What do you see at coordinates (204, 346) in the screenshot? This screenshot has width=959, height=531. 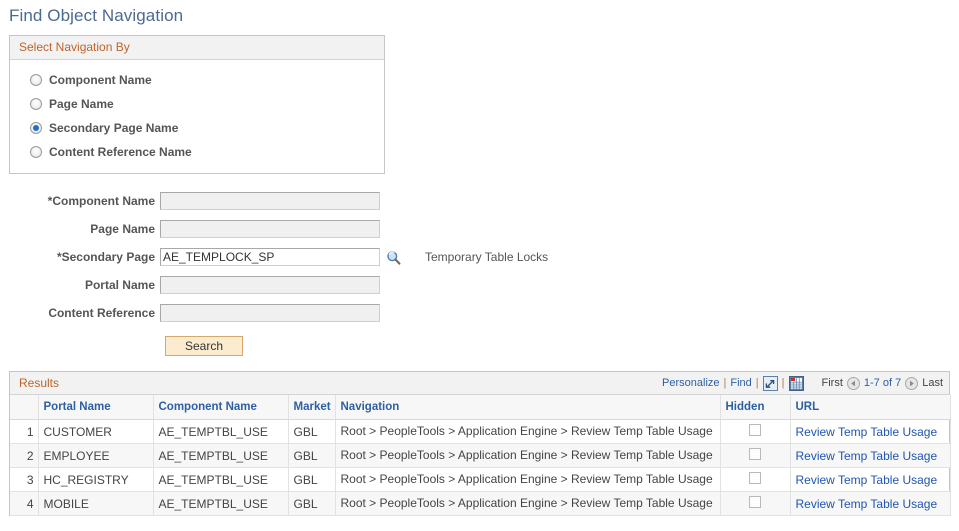 I see `search-button: Search` at bounding box center [204, 346].